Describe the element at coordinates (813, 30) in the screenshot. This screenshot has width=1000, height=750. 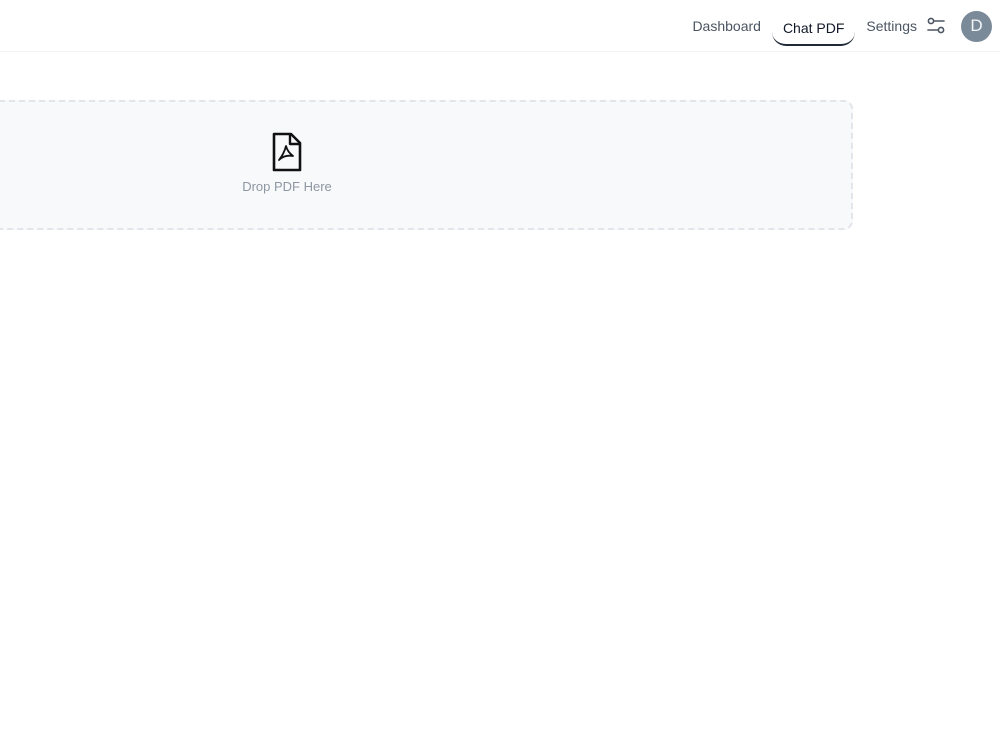
I see `nav-chat-pdf: Chat PDF` at that location.